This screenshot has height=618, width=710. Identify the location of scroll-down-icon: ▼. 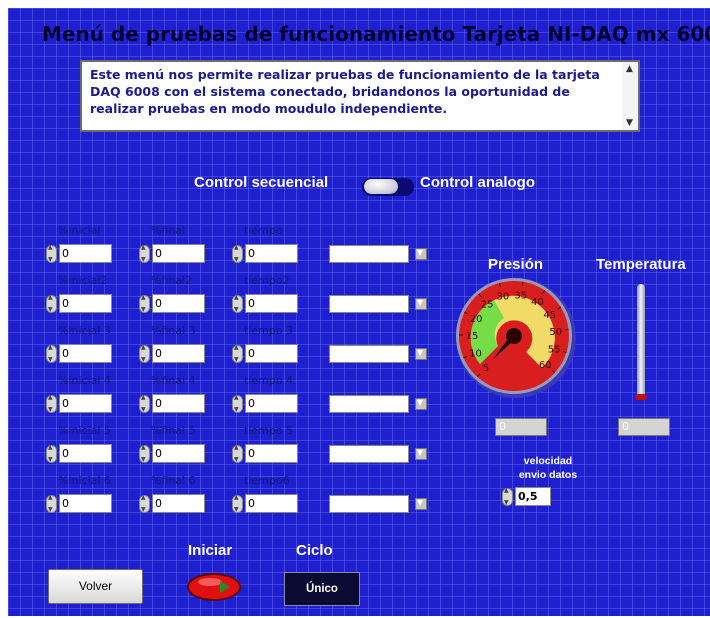
(629, 123).